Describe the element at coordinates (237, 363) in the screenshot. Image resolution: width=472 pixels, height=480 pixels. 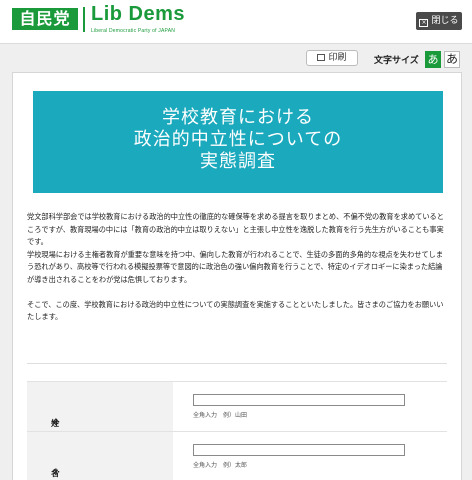
I see `divider` at that location.